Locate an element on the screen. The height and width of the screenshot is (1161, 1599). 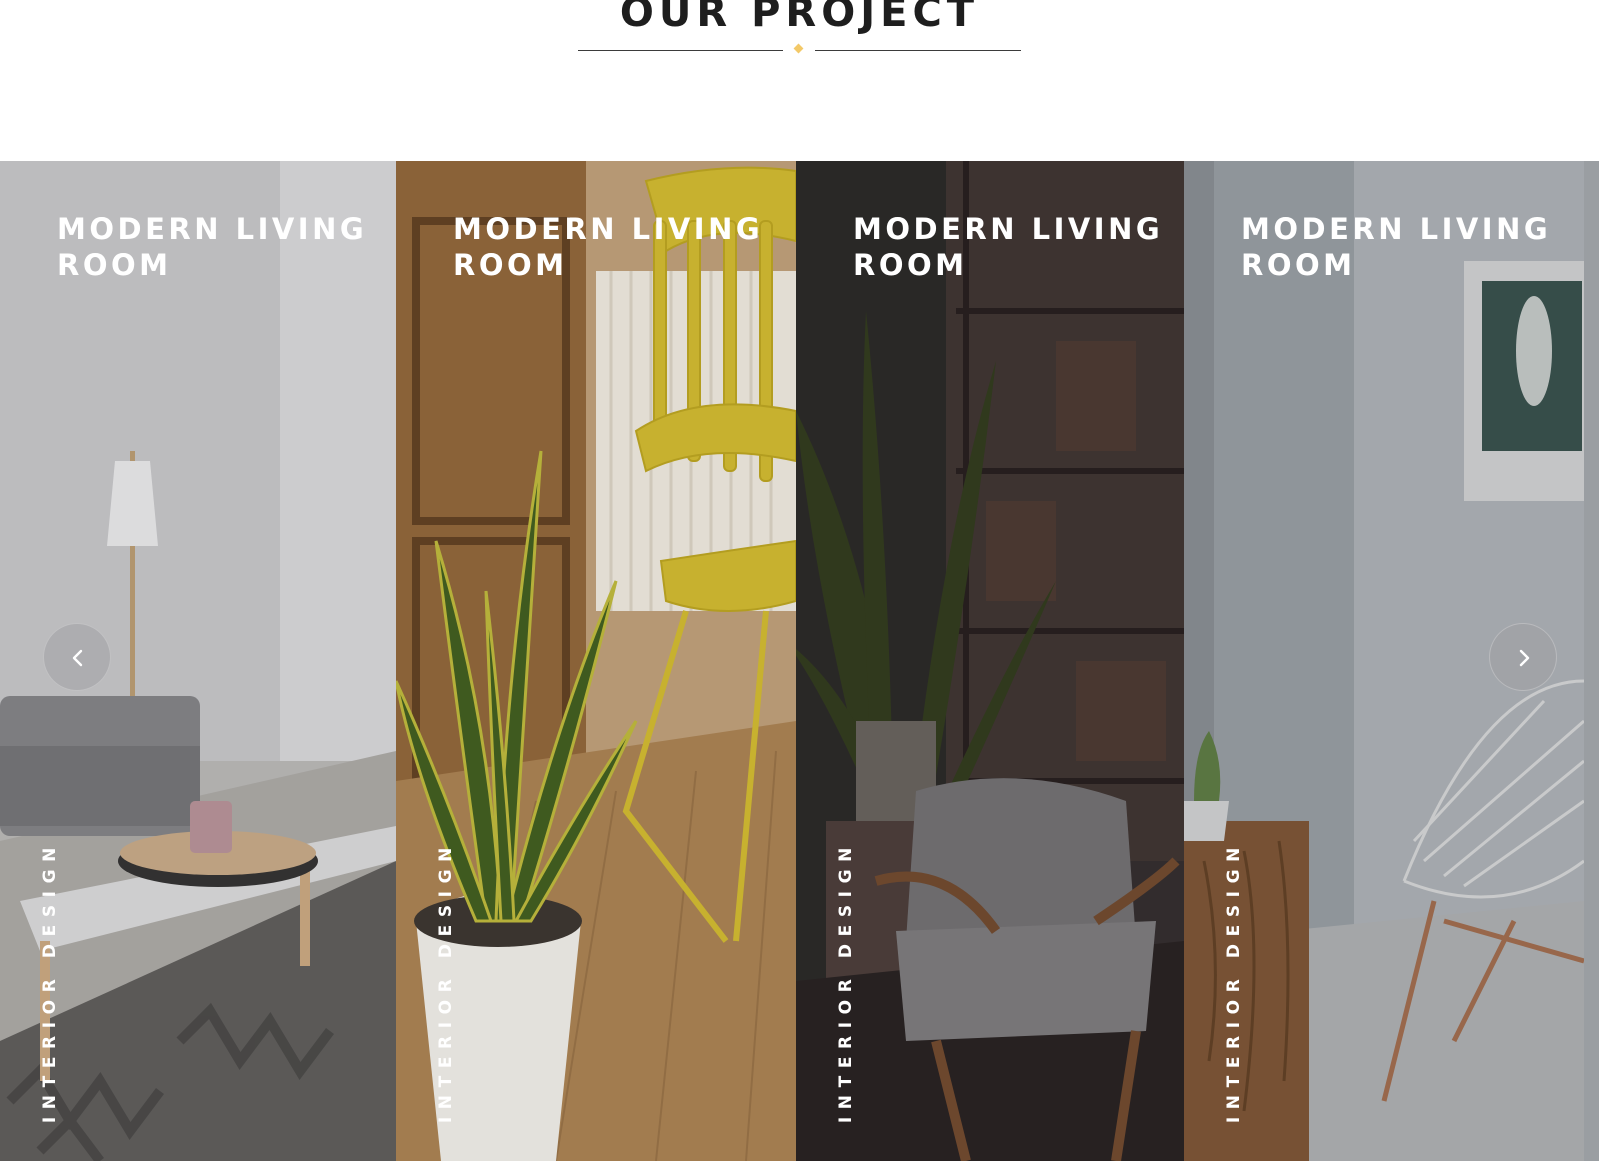
chevron-right-icon is located at coordinates (1524, 658).